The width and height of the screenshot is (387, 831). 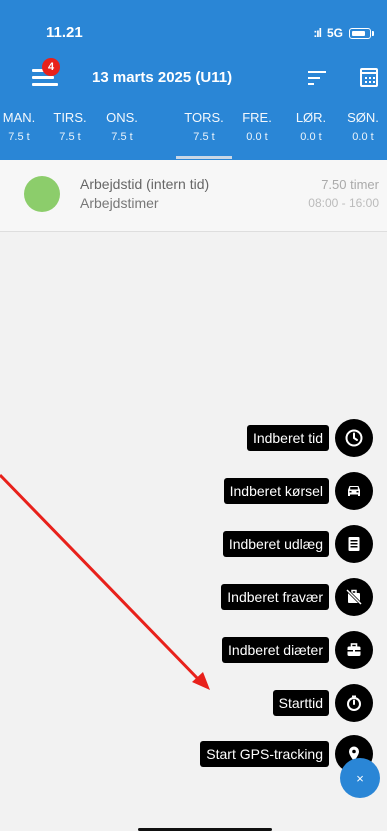 What do you see at coordinates (354, 650) in the screenshot?
I see `briefcase-icon` at bounding box center [354, 650].